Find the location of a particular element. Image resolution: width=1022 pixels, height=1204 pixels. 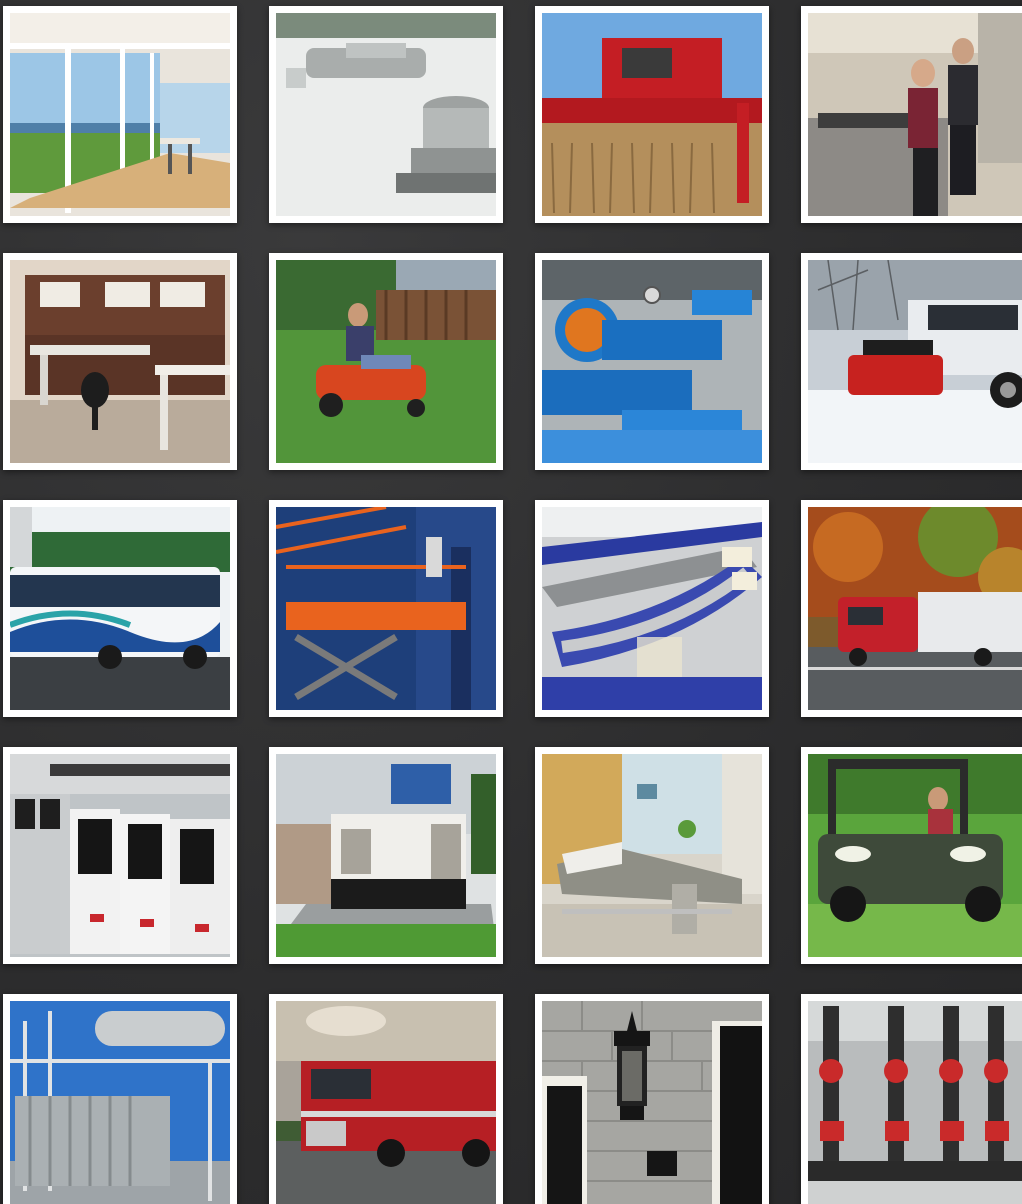

photo-tile-wall-lantern is located at coordinates (652, 1099).